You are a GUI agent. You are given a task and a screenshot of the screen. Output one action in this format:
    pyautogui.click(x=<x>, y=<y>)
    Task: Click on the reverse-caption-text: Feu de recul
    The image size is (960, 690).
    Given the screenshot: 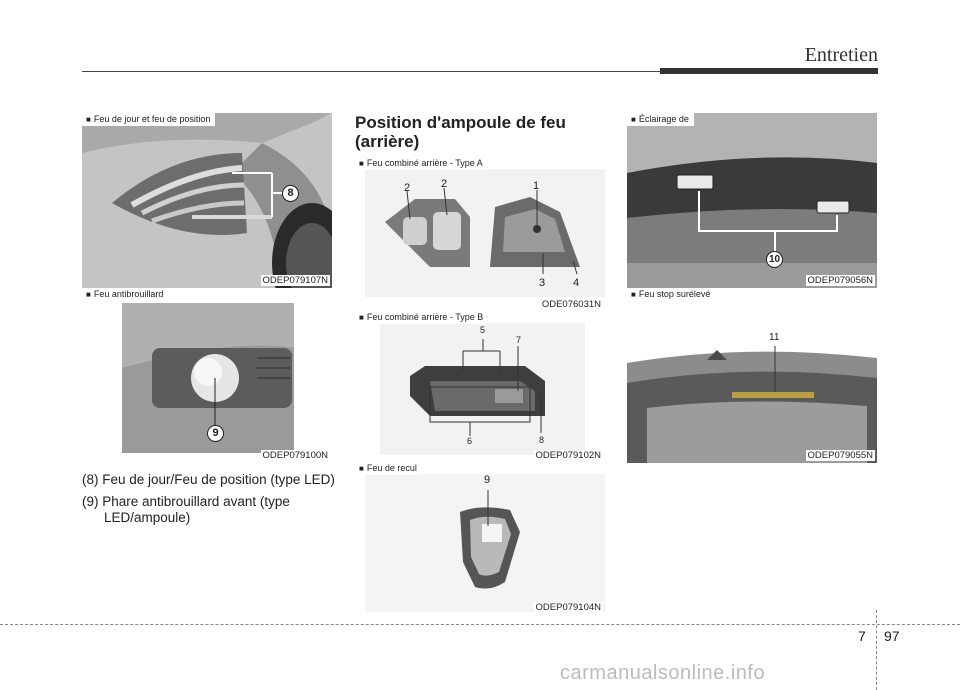 What is the action you would take?
    pyautogui.click(x=391, y=468)
    